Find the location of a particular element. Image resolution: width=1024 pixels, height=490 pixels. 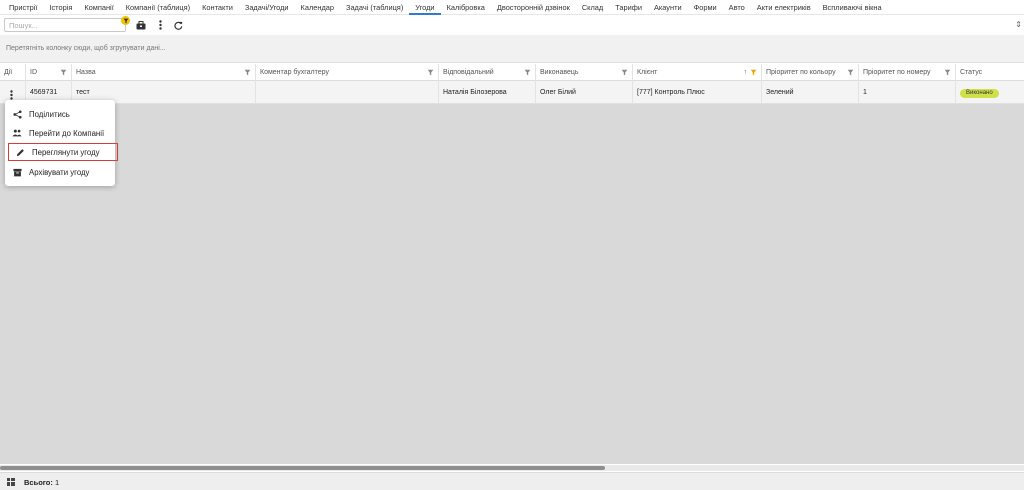

col-name: Назва is located at coordinates (164, 72).